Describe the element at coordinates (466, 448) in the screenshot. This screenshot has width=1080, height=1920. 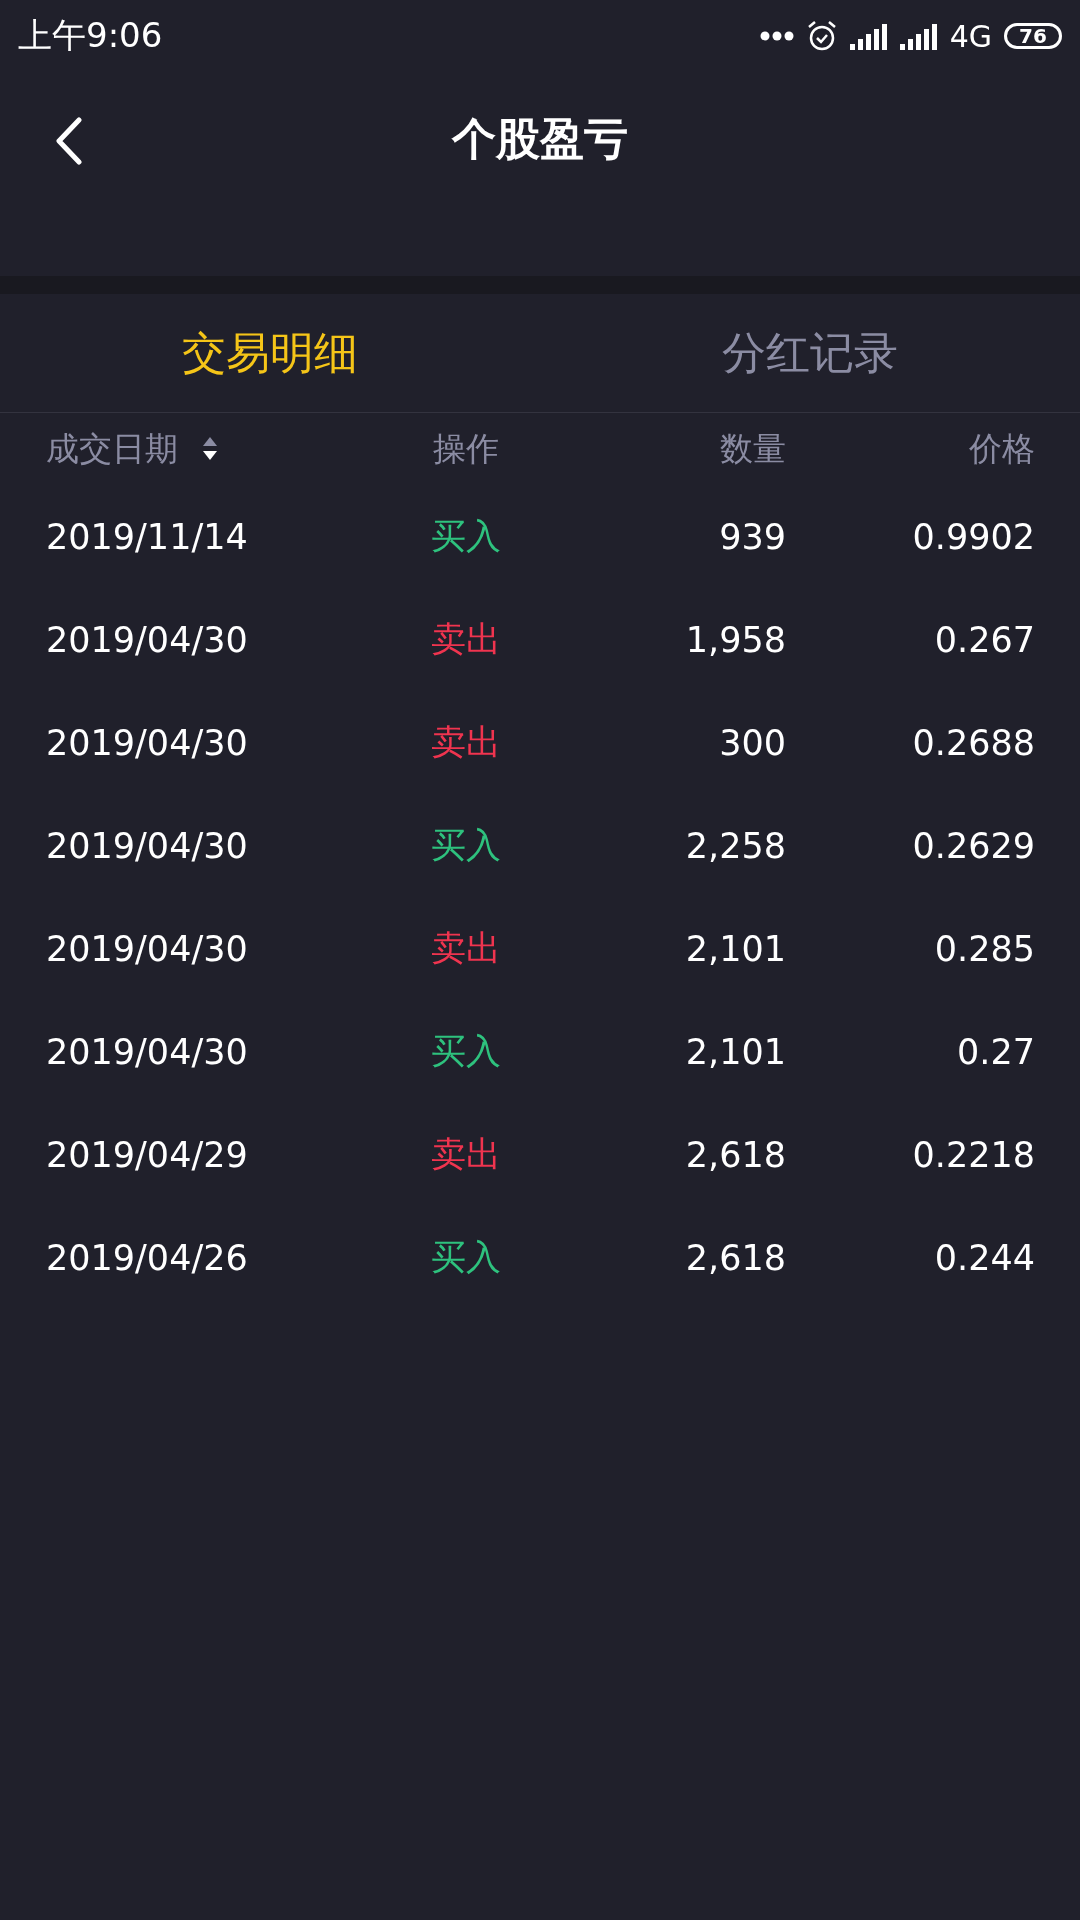
I see `column-header: 操作` at that location.